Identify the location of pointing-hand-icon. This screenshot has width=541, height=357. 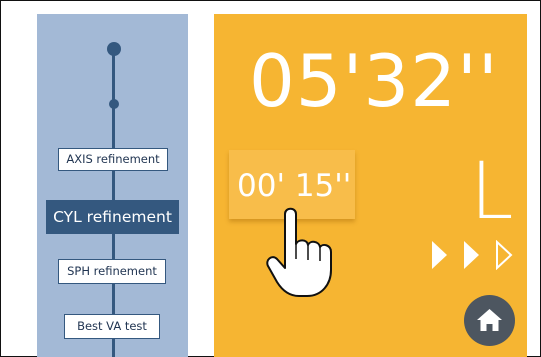
(299, 252).